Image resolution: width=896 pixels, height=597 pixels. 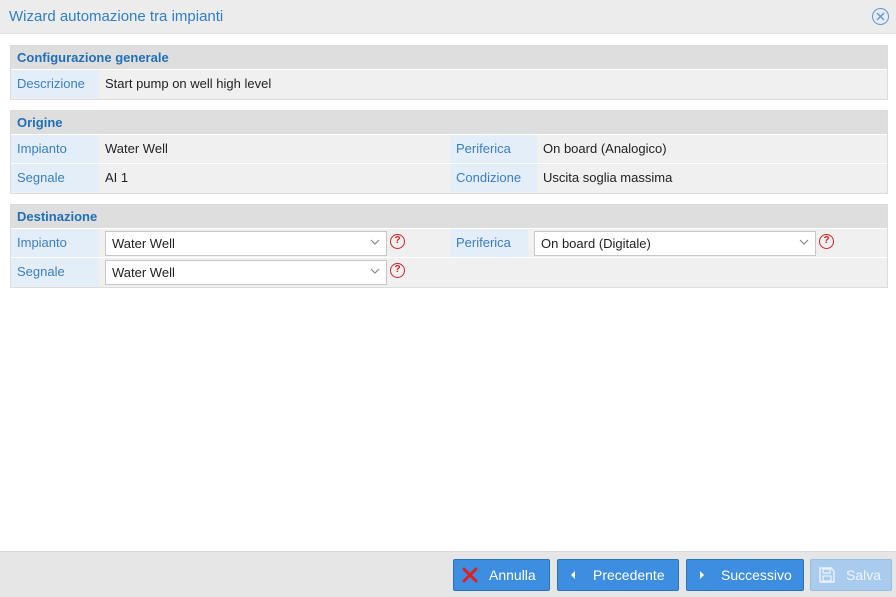 What do you see at coordinates (493, 178) in the screenshot?
I see `origin-condition-label: Condizione` at bounding box center [493, 178].